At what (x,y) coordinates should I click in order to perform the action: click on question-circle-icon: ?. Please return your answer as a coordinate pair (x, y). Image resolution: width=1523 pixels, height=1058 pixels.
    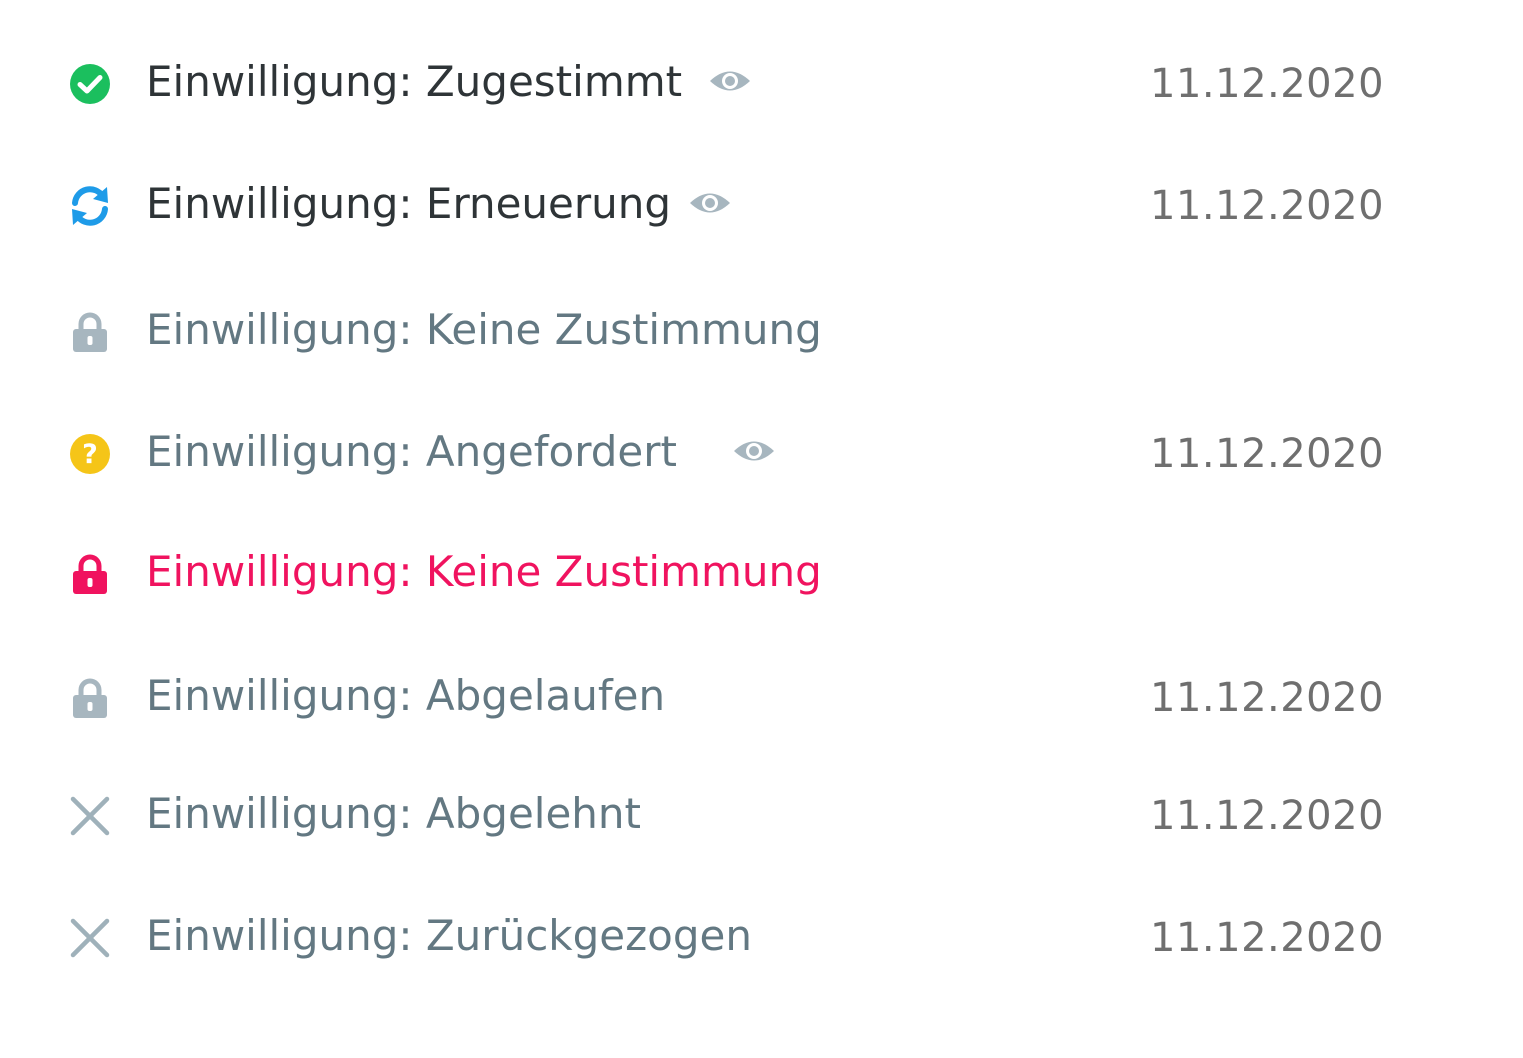
    Looking at the image, I should click on (90, 454).